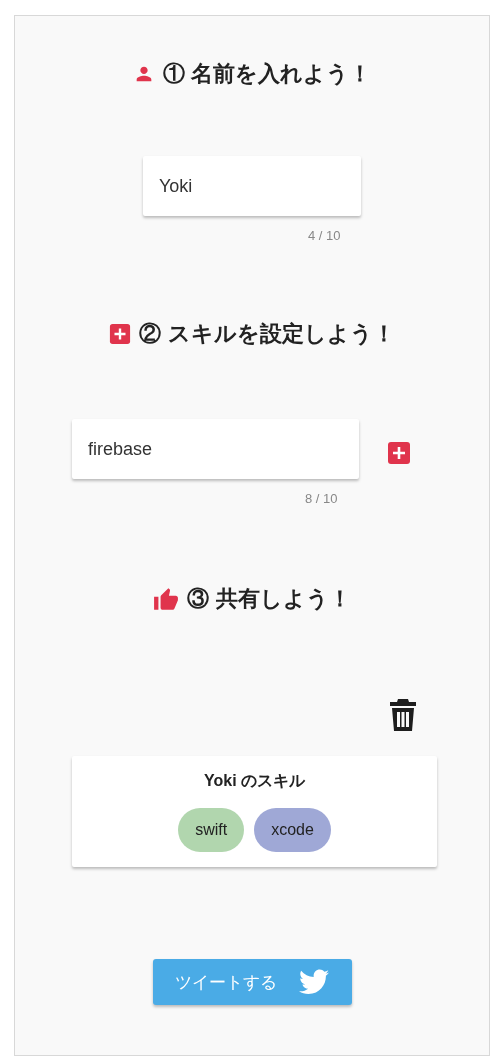  Describe the element at coordinates (399, 453) in the screenshot. I see `add-skill-button` at that location.